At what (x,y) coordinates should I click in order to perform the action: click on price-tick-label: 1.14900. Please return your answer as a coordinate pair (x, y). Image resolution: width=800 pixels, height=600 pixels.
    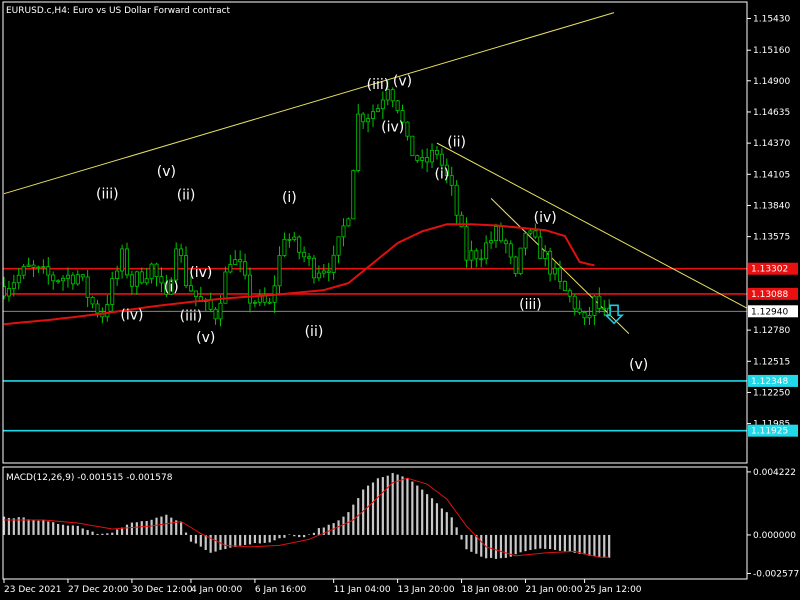
    Looking at the image, I should click on (771, 82).